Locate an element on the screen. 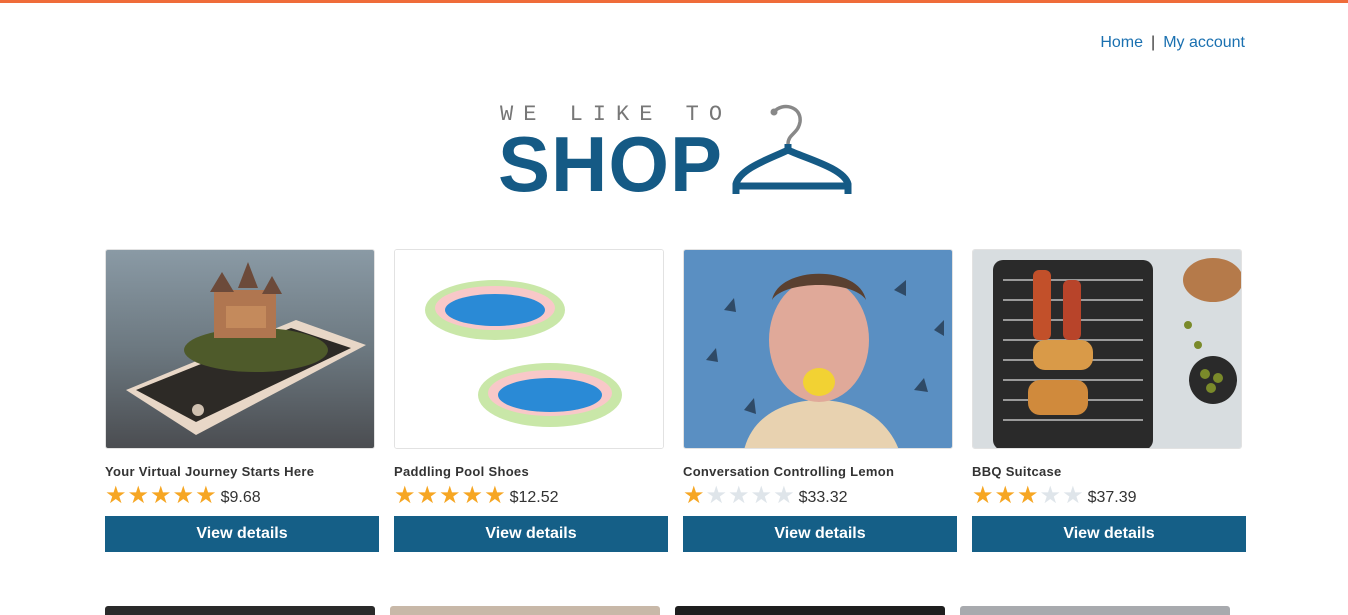  product-title: Paddling Pool Shoes is located at coordinates (531, 471).